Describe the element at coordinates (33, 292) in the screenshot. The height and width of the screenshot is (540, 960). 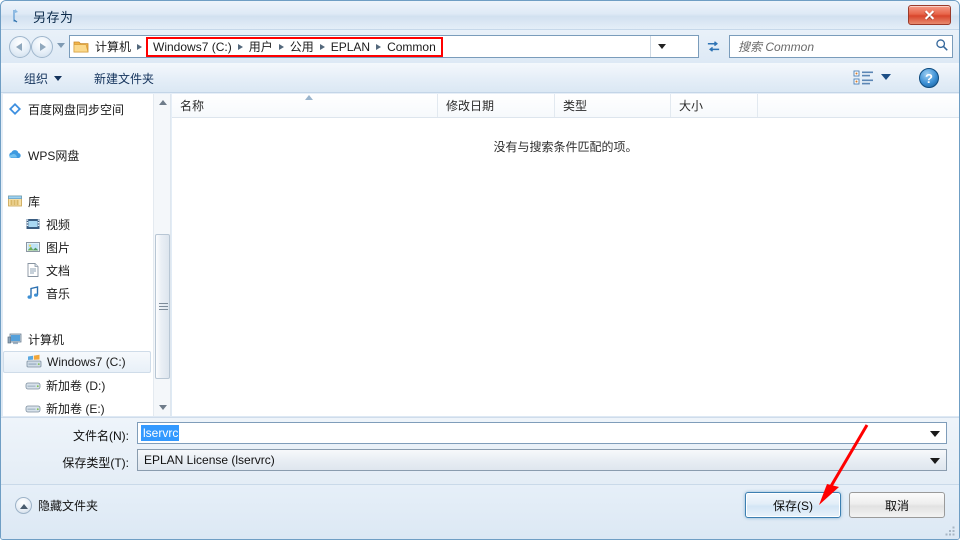
I see `music-icon` at that location.